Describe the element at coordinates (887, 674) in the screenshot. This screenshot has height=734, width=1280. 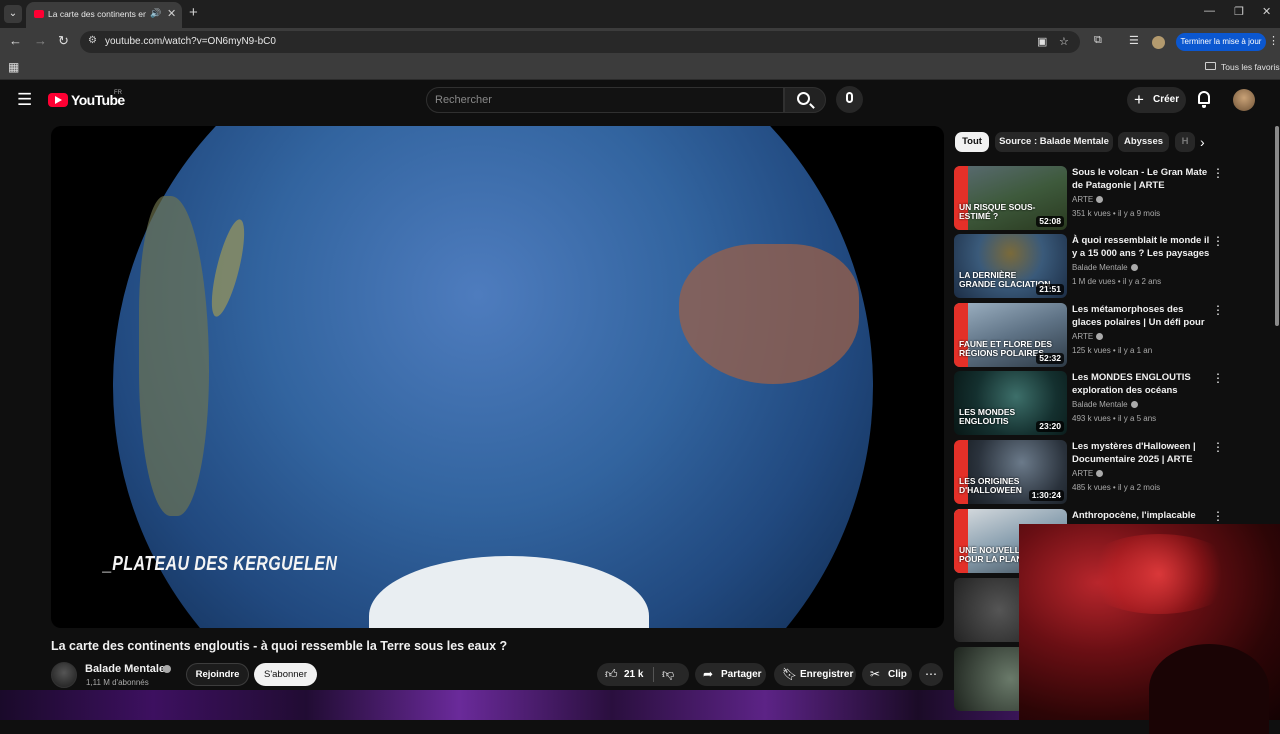
I see `clip-button: ✂ Clip` at that location.